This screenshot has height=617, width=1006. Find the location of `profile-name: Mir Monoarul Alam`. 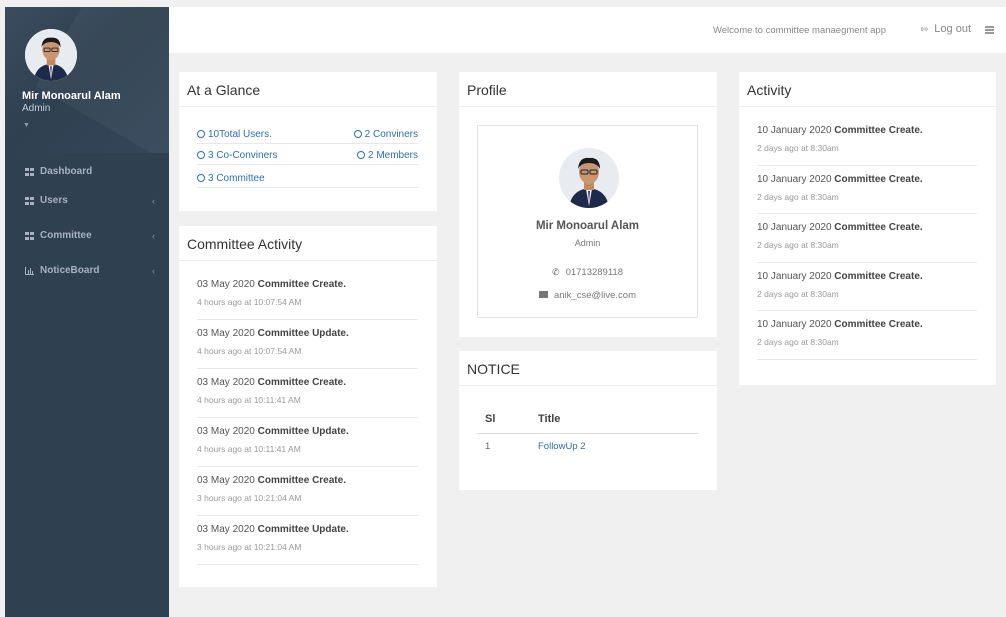

profile-name: Mir Monoarul Alam is located at coordinates (587, 226).